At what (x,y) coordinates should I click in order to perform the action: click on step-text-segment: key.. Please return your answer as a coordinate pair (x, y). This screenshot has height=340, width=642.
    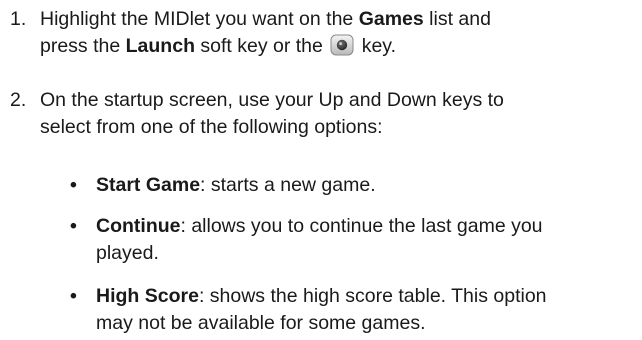
    Looking at the image, I should click on (376, 46).